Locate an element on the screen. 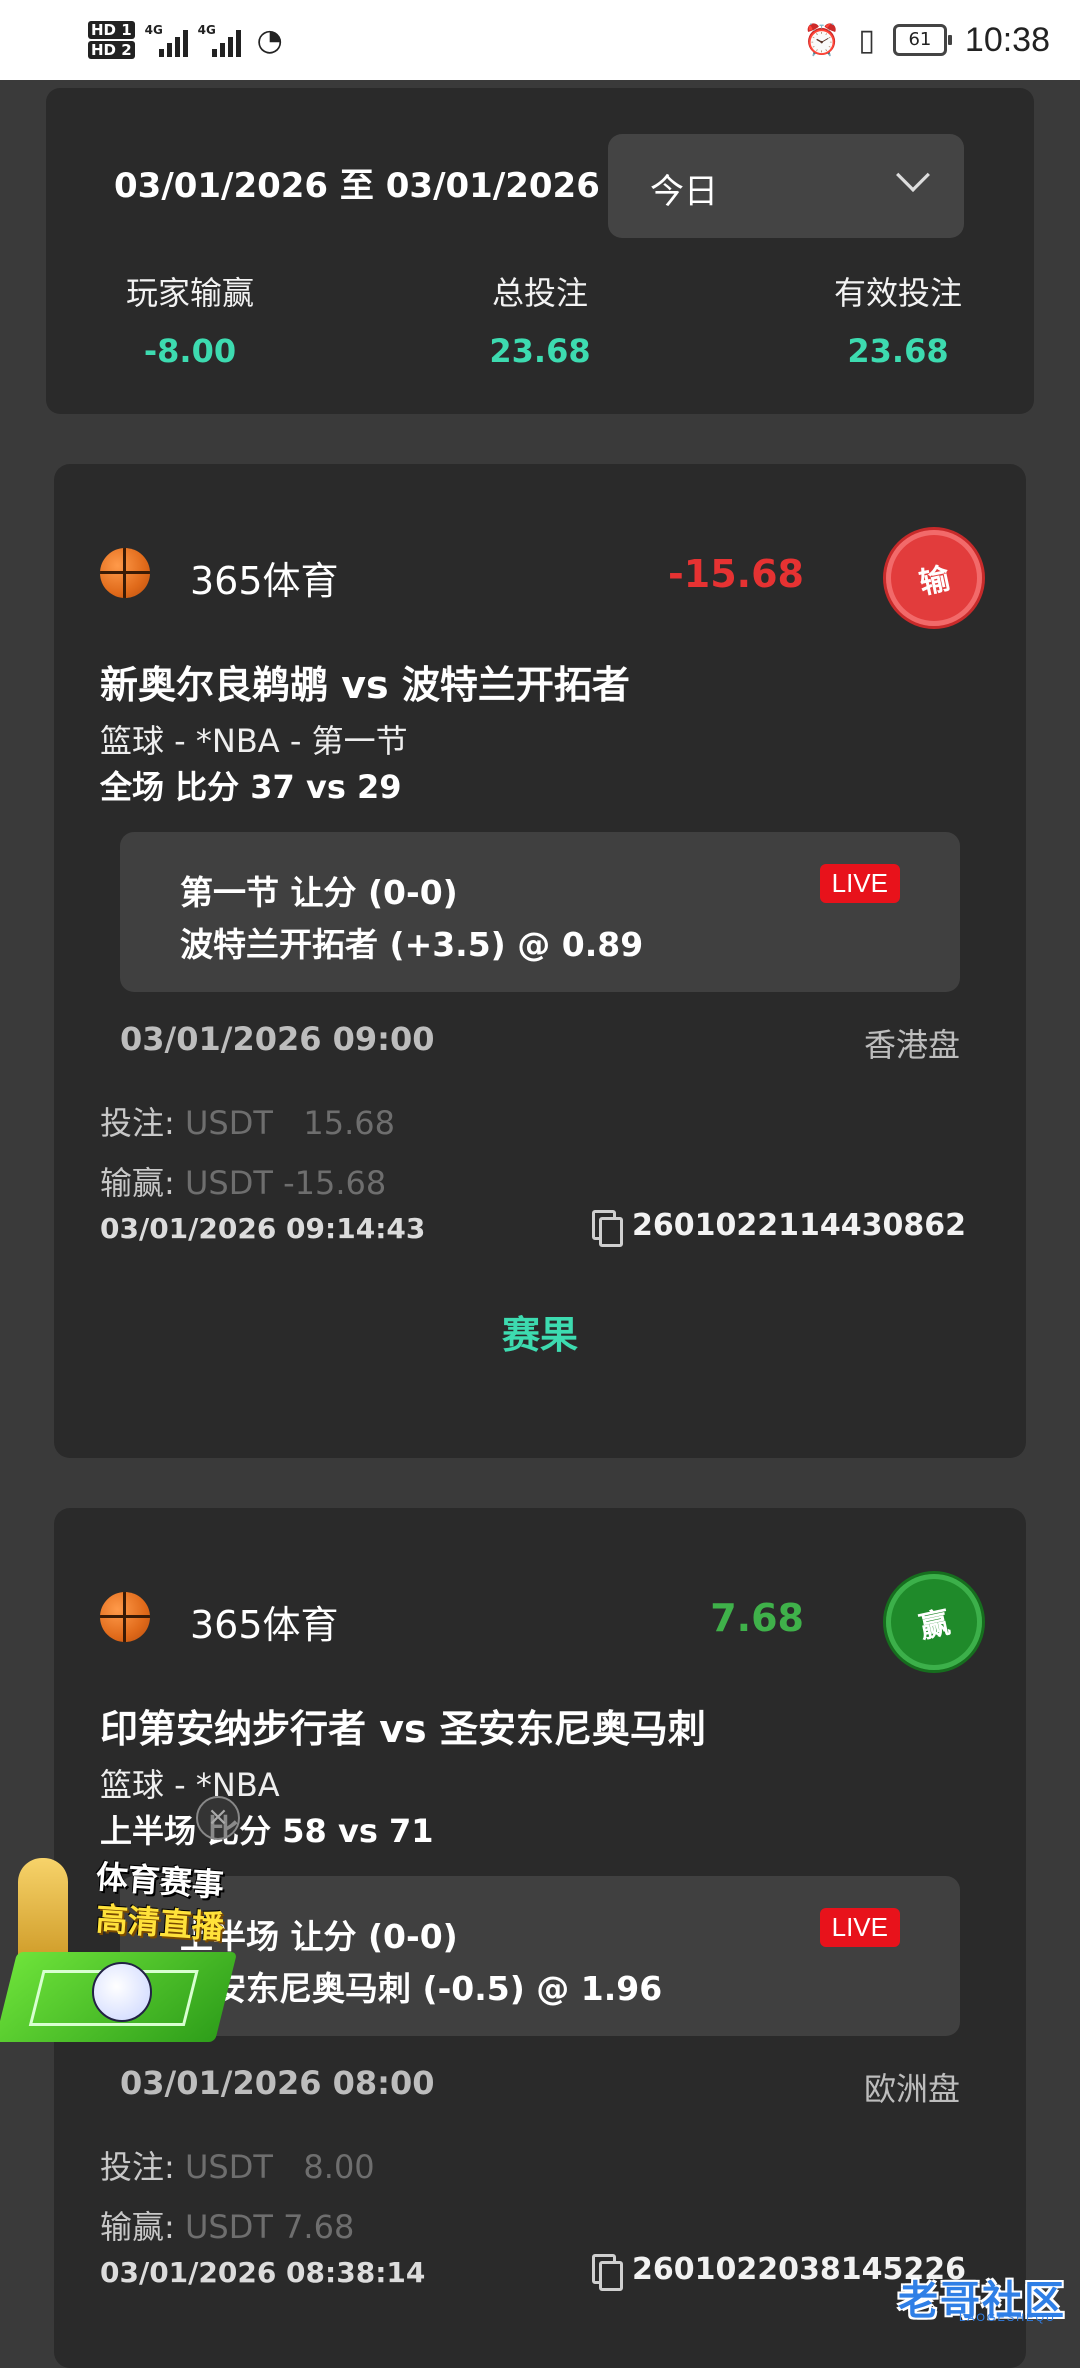  ad-close-icon: × is located at coordinates (218, 1818).